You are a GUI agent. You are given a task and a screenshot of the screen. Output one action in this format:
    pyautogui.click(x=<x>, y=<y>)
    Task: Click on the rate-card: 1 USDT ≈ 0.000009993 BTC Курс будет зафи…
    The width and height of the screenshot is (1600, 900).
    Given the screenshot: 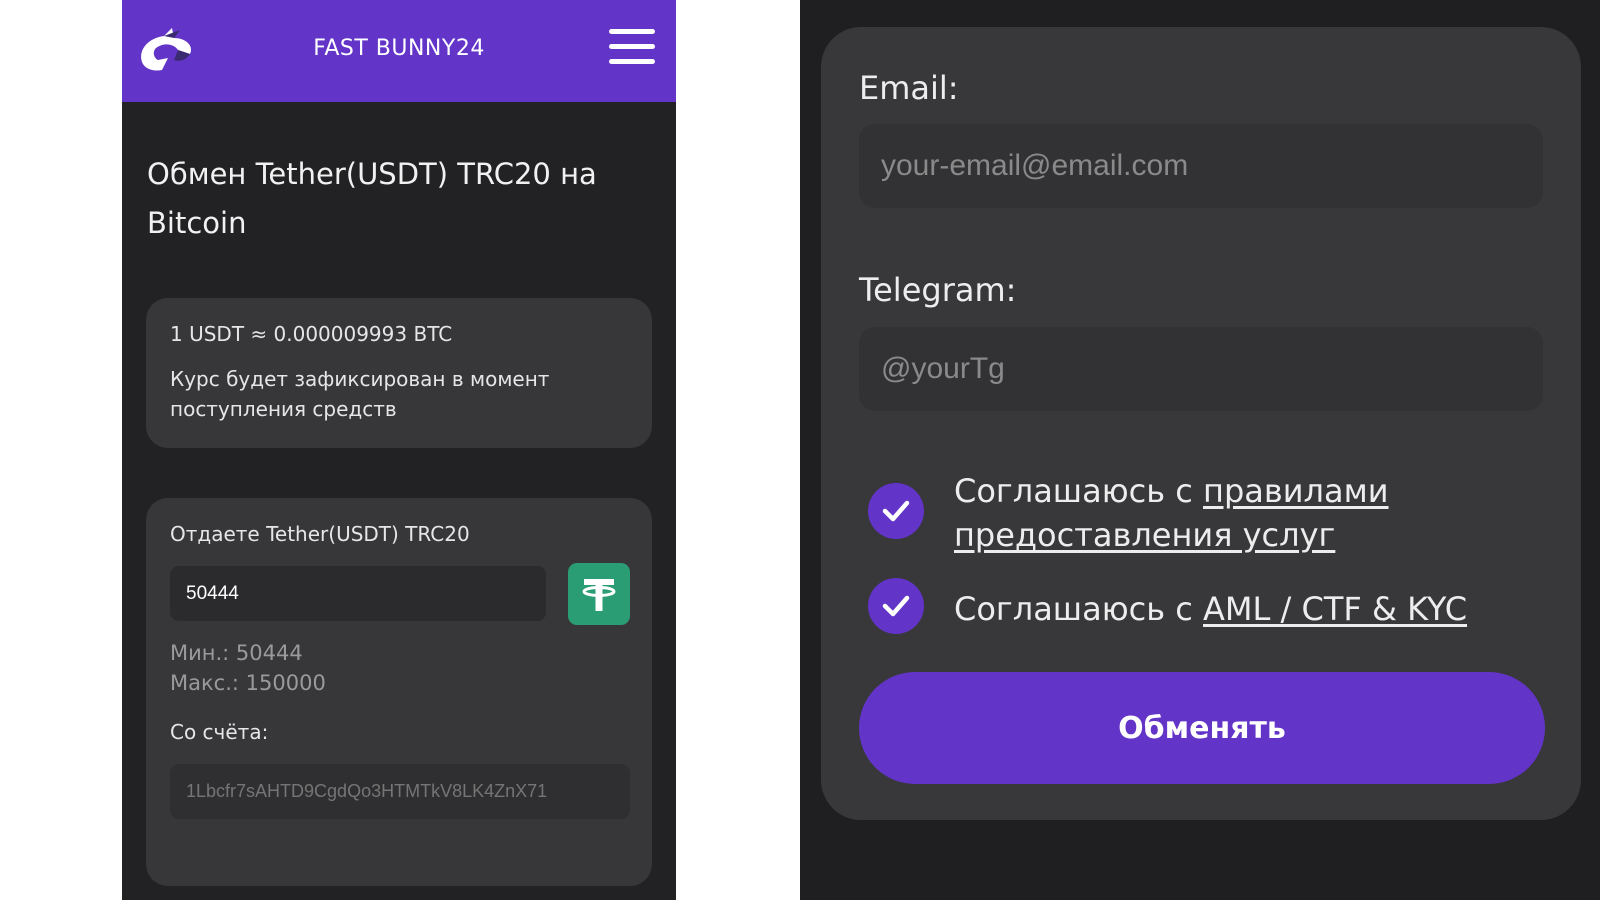 What is the action you would take?
    pyautogui.click(x=399, y=373)
    